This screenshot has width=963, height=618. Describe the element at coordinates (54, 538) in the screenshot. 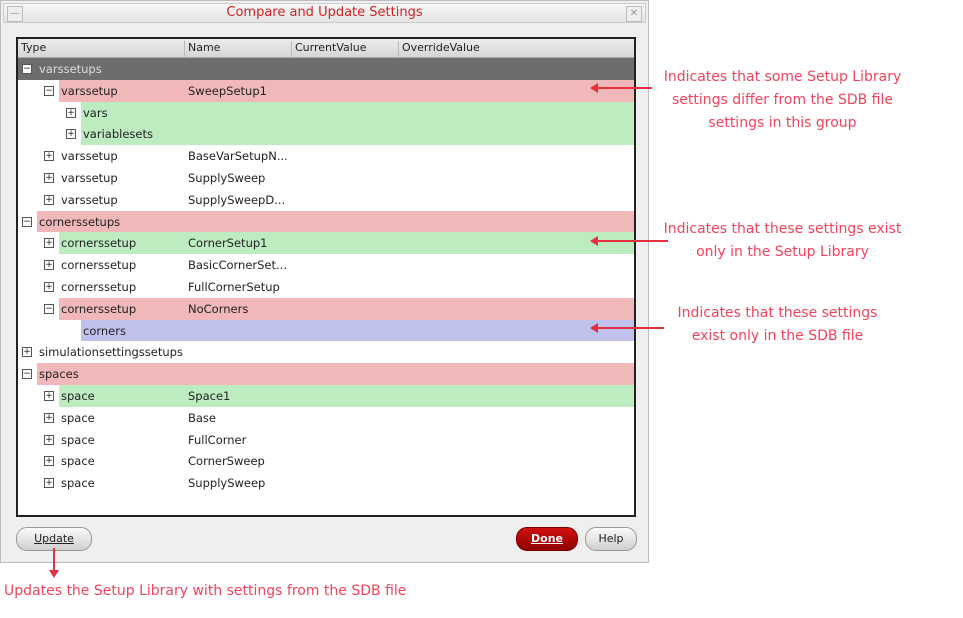

I see `update-label: Update` at that location.